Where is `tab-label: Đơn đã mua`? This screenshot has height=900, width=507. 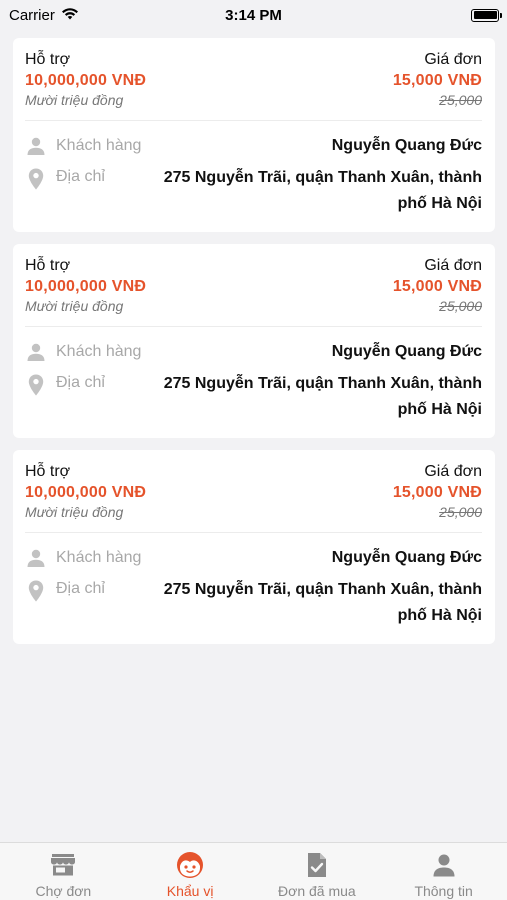
tab-label: Đơn đã mua is located at coordinates (317, 891).